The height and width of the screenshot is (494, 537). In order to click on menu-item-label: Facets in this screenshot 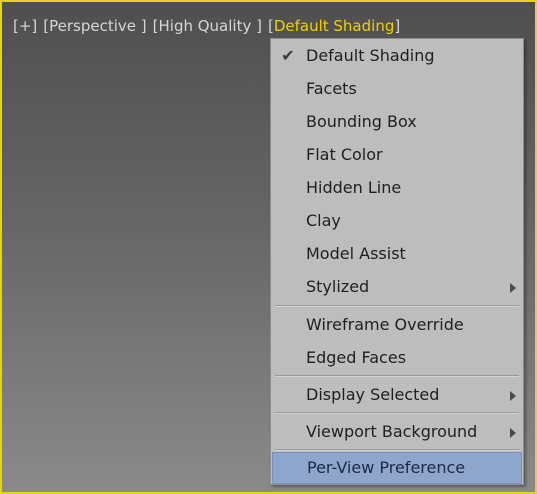, I will do `click(331, 88)`.